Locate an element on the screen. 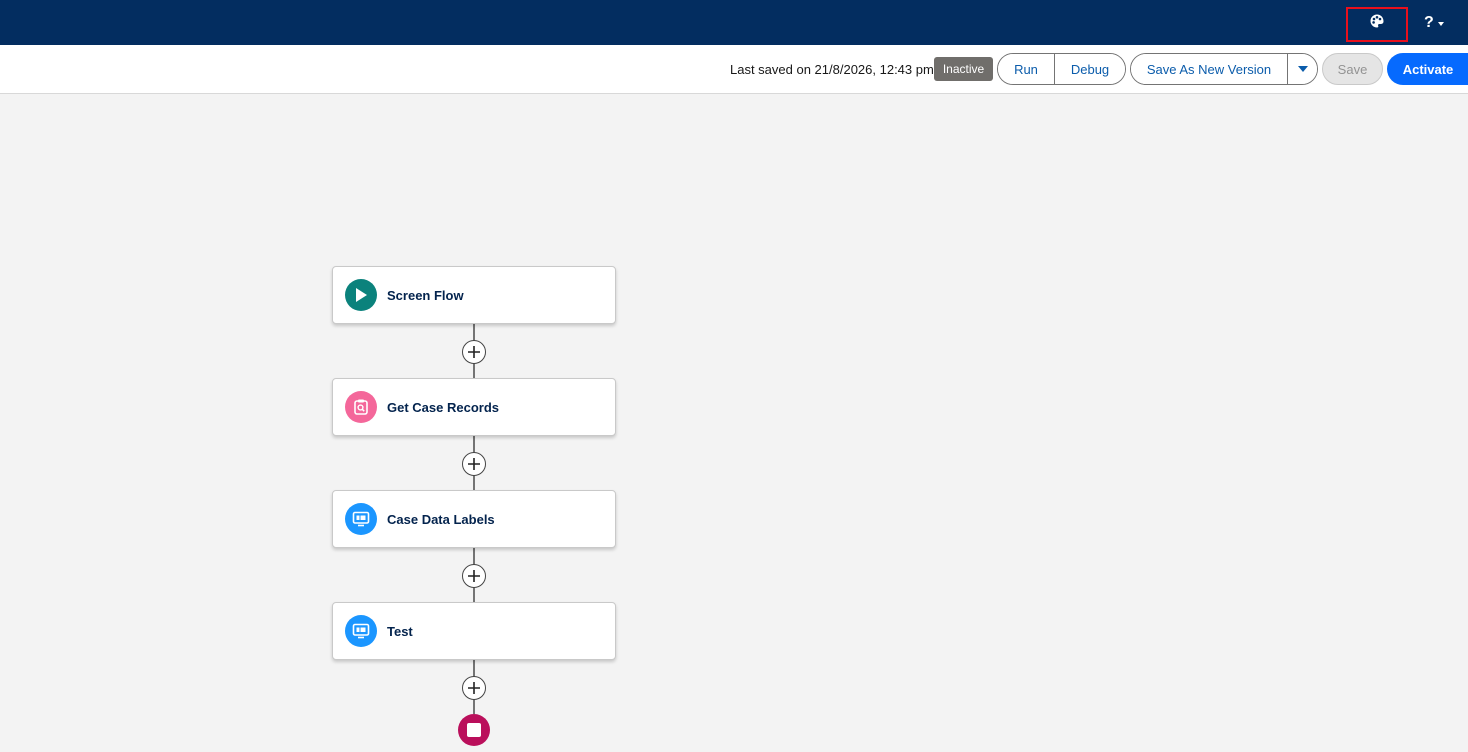  debug-button: Debug is located at coordinates (1089, 69).